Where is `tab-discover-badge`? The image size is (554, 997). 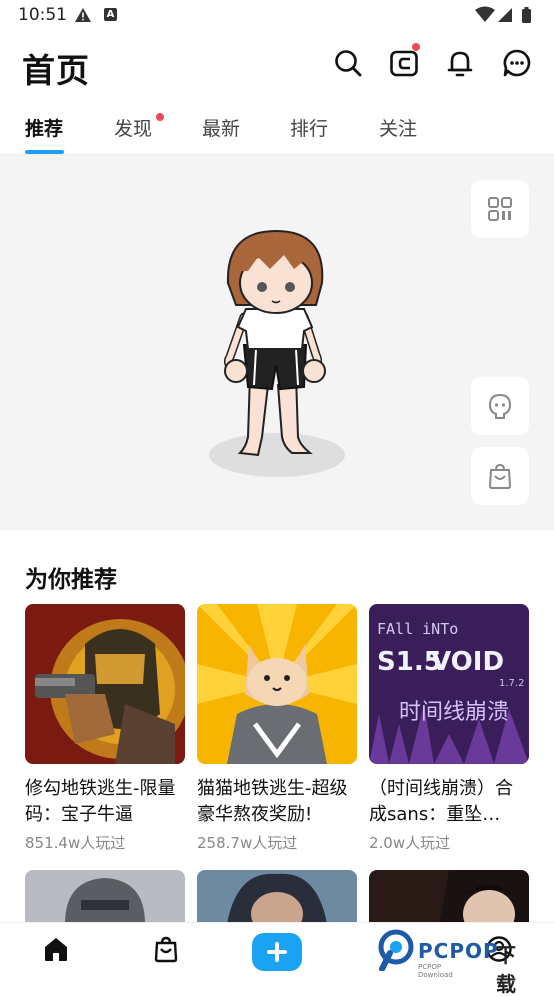 tab-discover-badge is located at coordinates (160, 117).